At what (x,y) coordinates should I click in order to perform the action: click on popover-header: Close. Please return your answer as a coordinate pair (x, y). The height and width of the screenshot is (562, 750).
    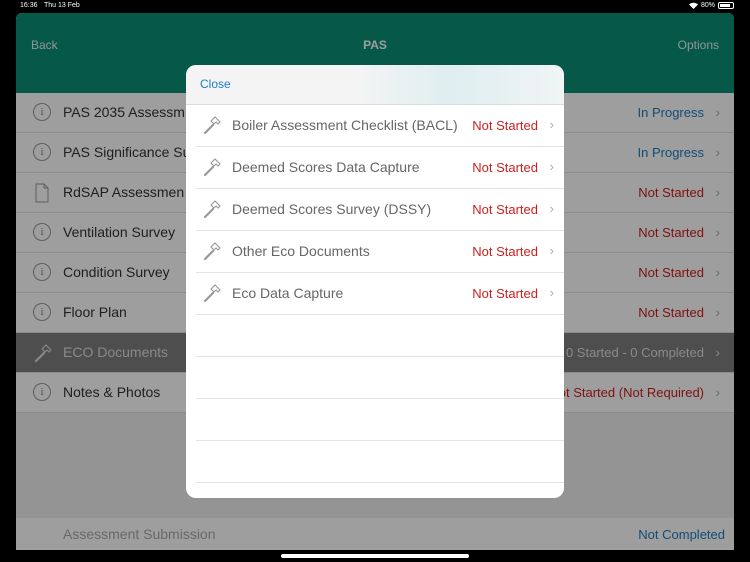
    Looking at the image, I should click on (375, 85).